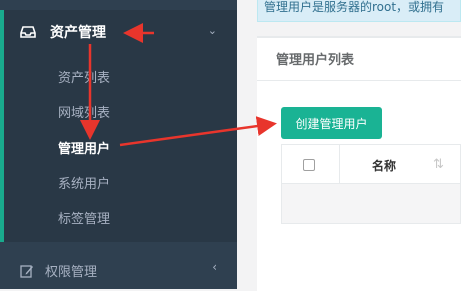 This screenshot has width=461, height=291. I want to click on inbox-icon, so click(28, 32).